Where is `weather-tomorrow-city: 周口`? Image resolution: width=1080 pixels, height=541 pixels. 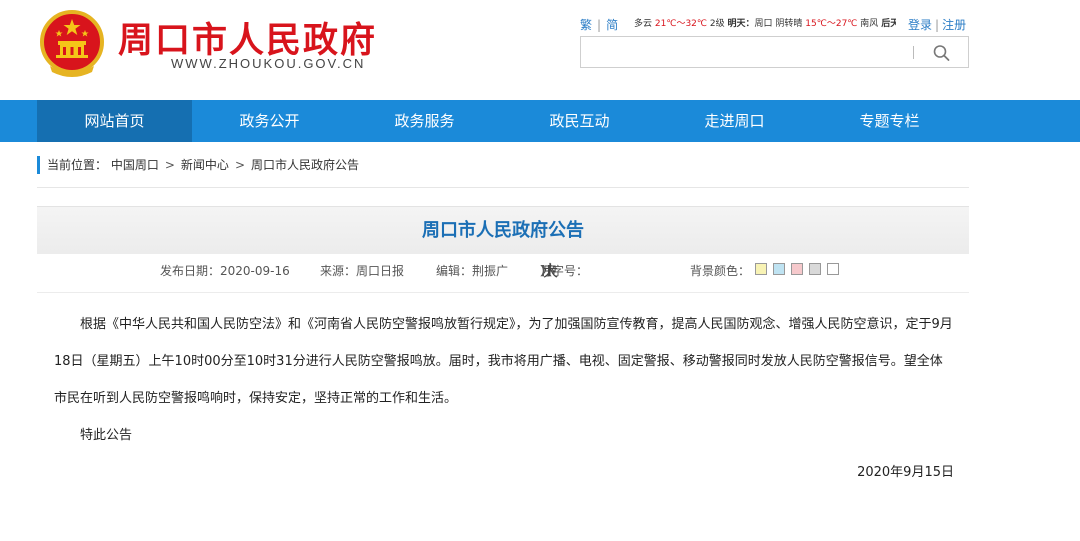
weather-tomorrow-city: 周口 is located at coordinates (763, 24).